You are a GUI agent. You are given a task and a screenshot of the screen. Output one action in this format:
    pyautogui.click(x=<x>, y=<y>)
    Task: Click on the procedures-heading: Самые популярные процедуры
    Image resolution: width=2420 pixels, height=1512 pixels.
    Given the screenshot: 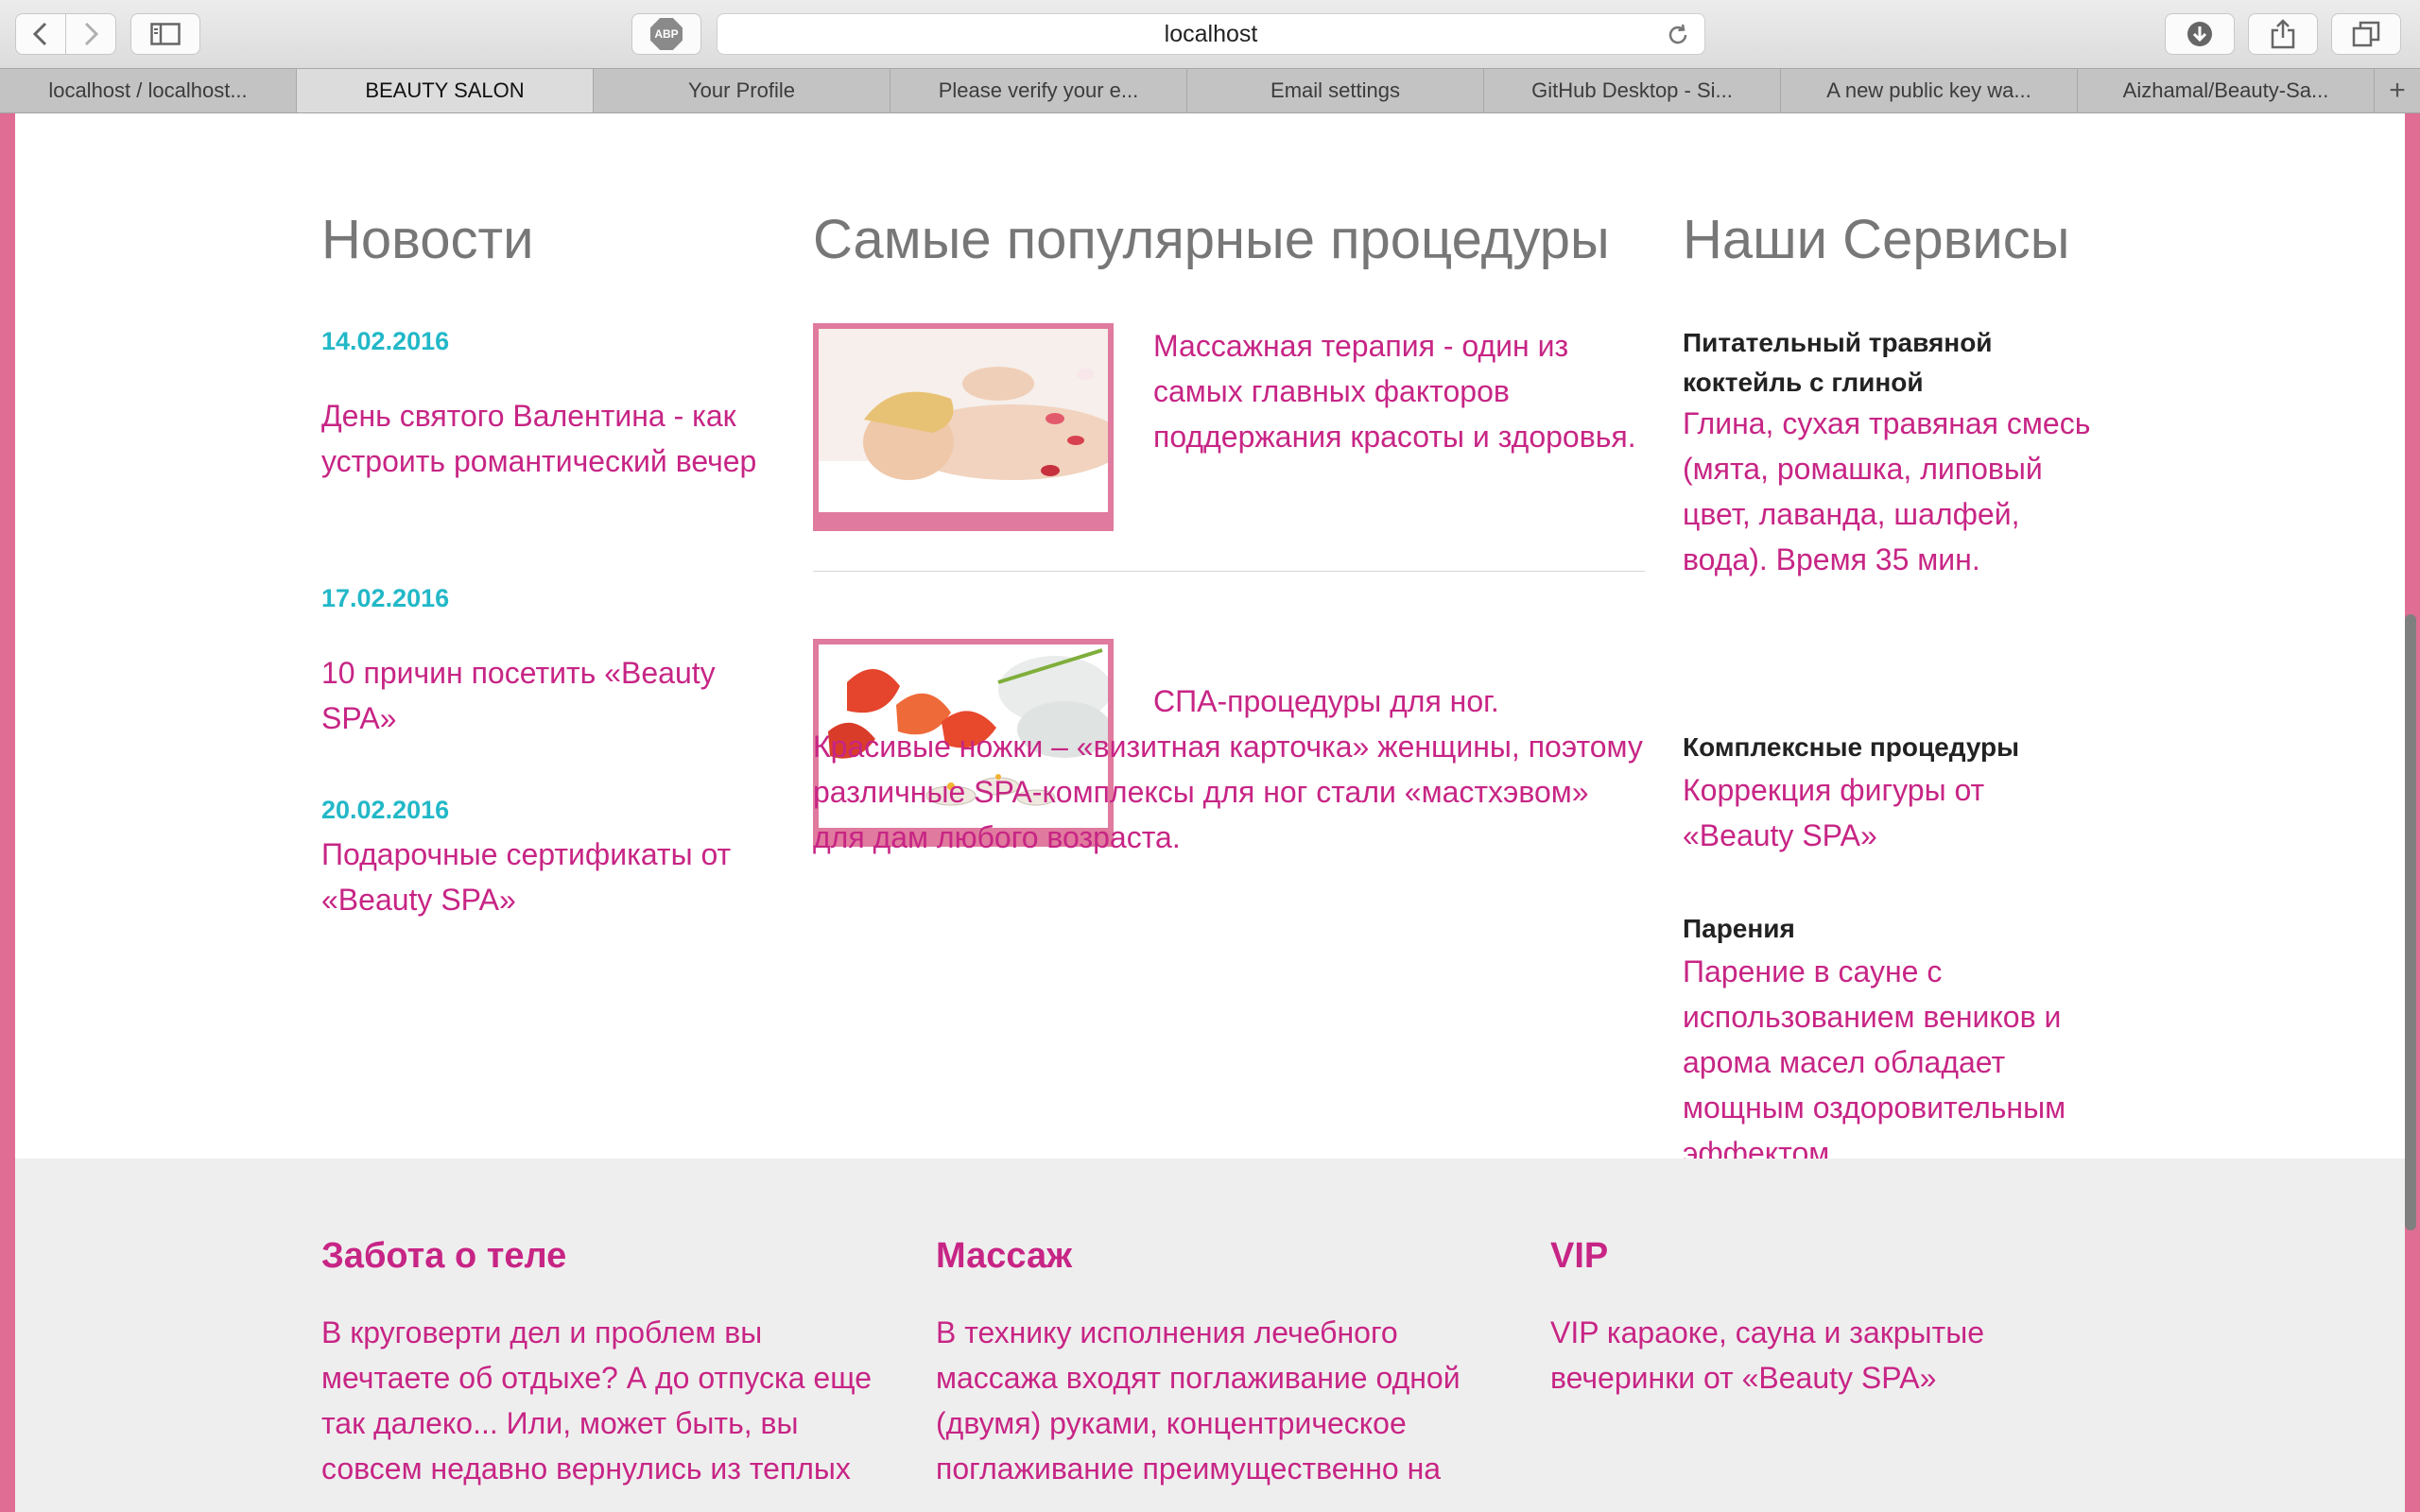 What is the action you would take?
    pyautogui.click(x=1211, y=239)
    